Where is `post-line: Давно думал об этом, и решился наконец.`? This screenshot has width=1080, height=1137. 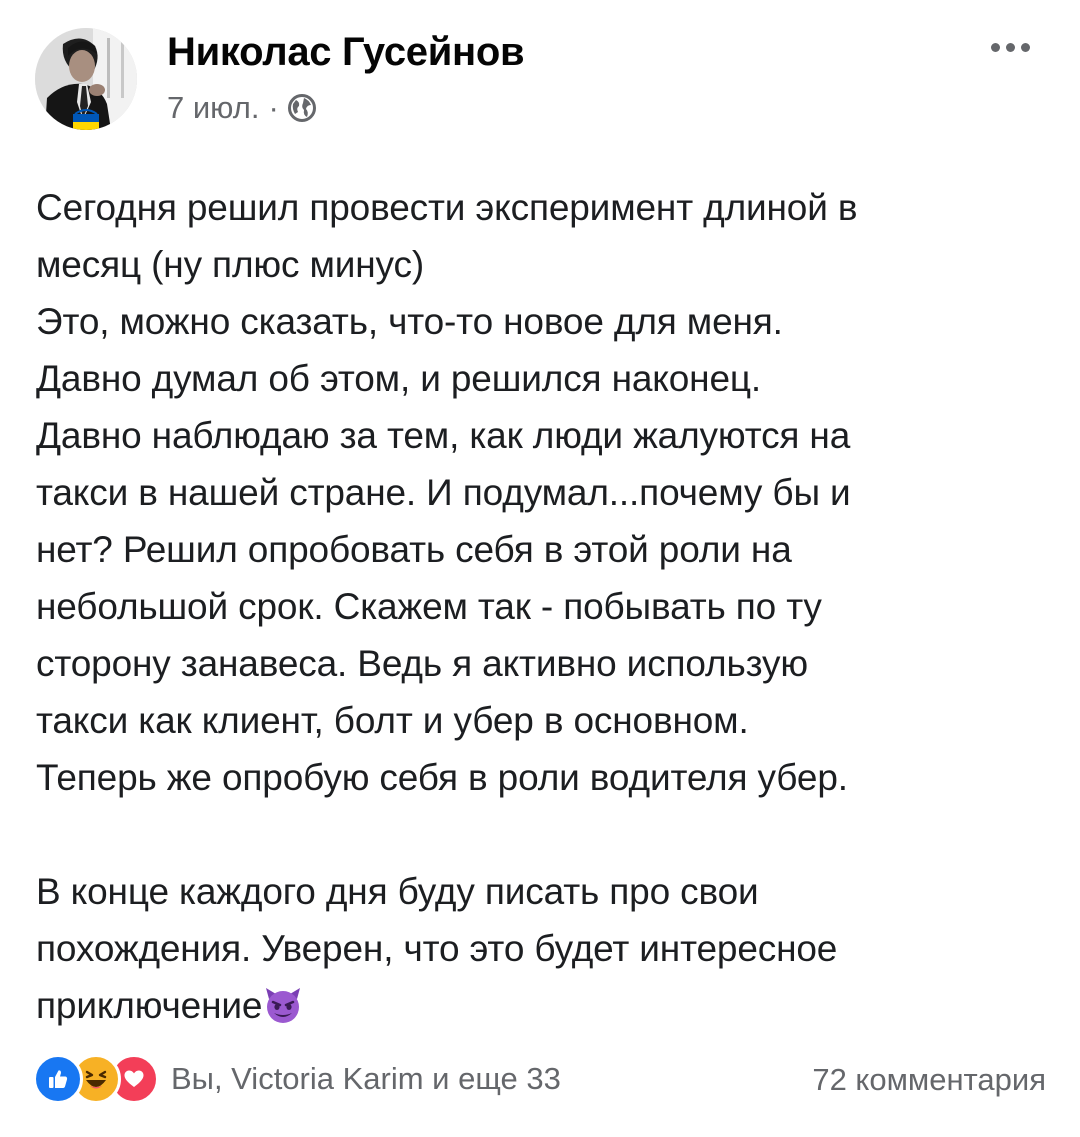 post-line: Давно думал об этом, и решился наконец. is located at coordinates (399, 378).